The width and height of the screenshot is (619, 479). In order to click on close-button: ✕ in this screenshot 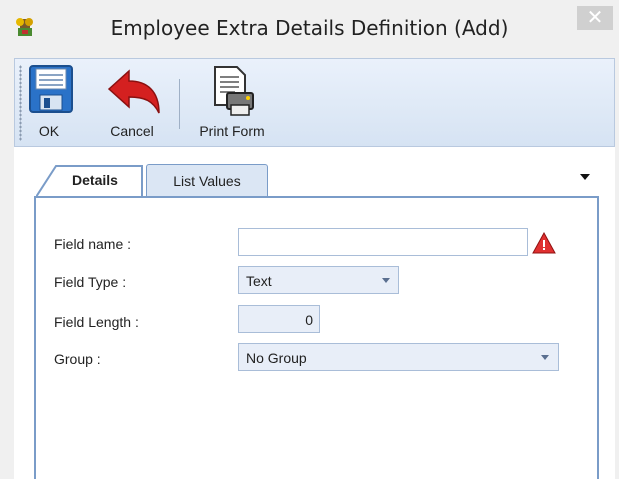, I will do `click(595, 18)`.